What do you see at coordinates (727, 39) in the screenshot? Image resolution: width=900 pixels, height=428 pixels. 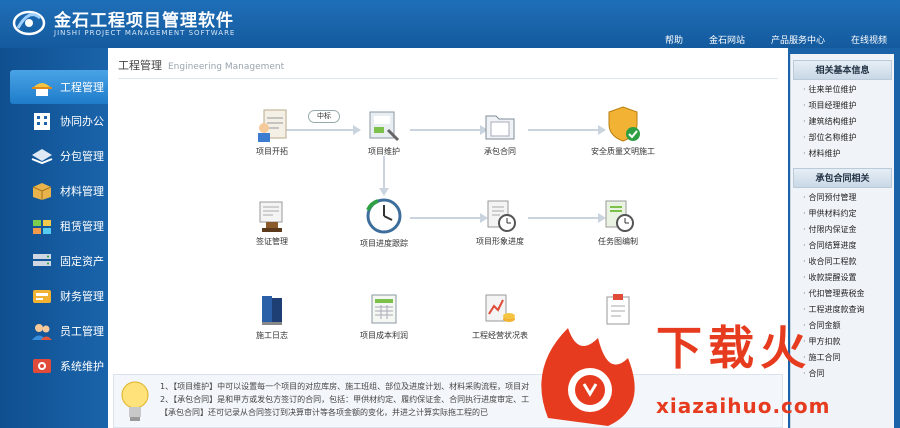 I see `website-link: 金石网站` at bounding box center [727, 39].